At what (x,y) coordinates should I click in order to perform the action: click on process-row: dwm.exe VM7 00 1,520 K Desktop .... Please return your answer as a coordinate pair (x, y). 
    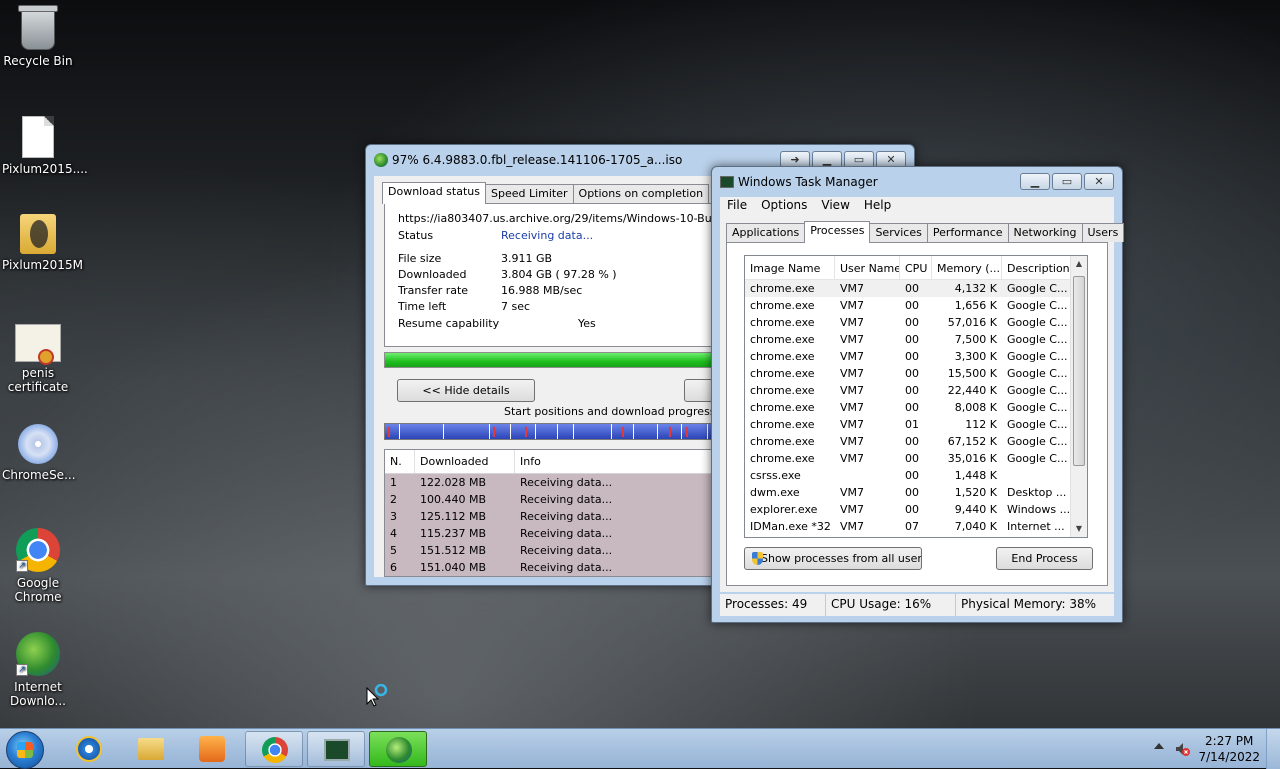
    Looking at the image, I should click on (916, 492).